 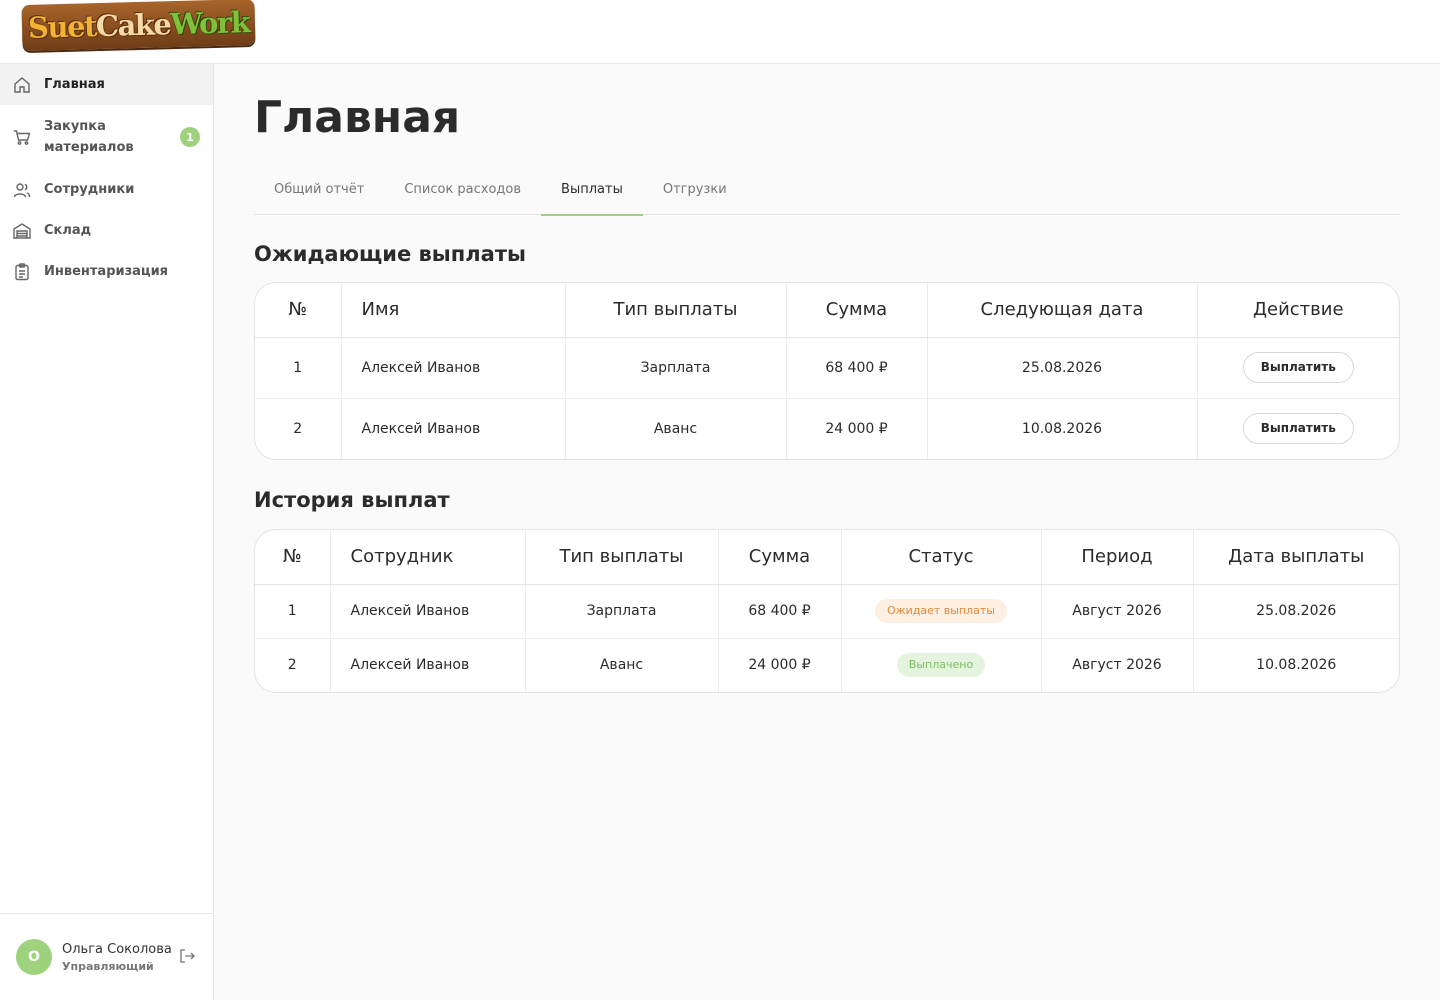 I want to click on sidebar-item-label: Закупка материалов, so click(x=89, y=137).